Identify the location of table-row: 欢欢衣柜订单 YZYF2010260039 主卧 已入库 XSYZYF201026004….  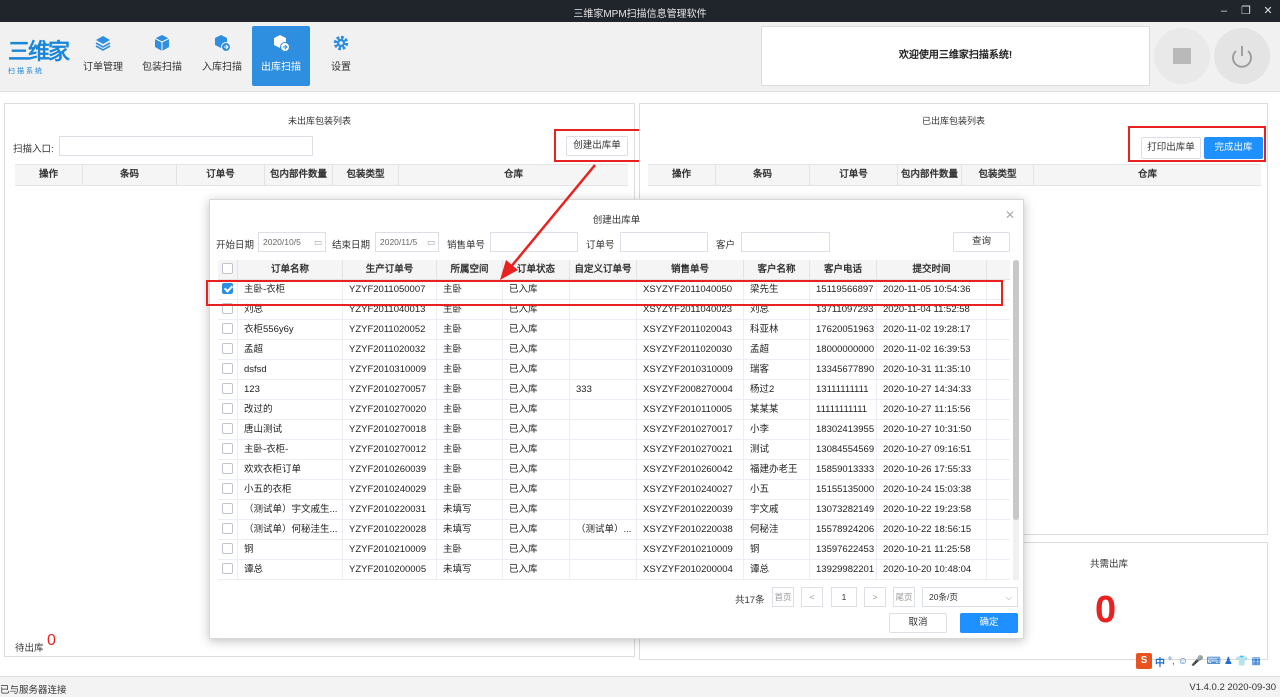
(614, 470).